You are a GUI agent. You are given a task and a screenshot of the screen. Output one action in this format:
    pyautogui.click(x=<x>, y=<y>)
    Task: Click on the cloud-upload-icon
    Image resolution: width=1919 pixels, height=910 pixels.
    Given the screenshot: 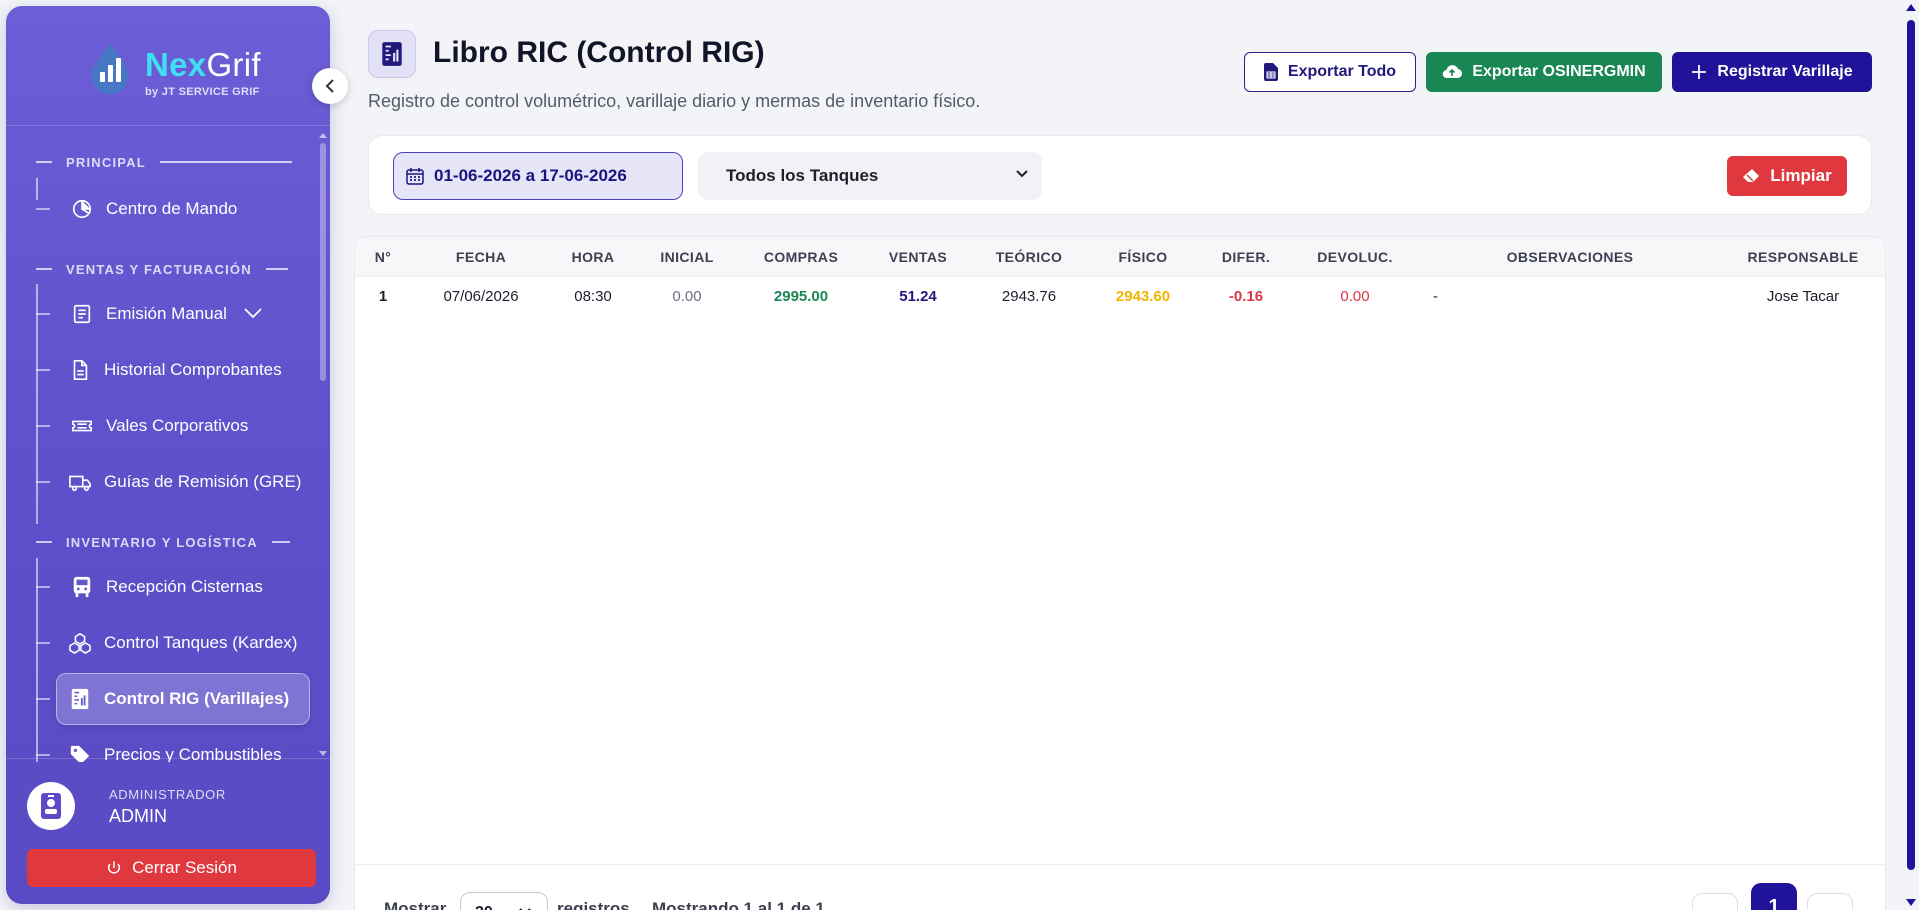 What is the action you would take?
    pyautogui.click(x=1453, y=72)
    